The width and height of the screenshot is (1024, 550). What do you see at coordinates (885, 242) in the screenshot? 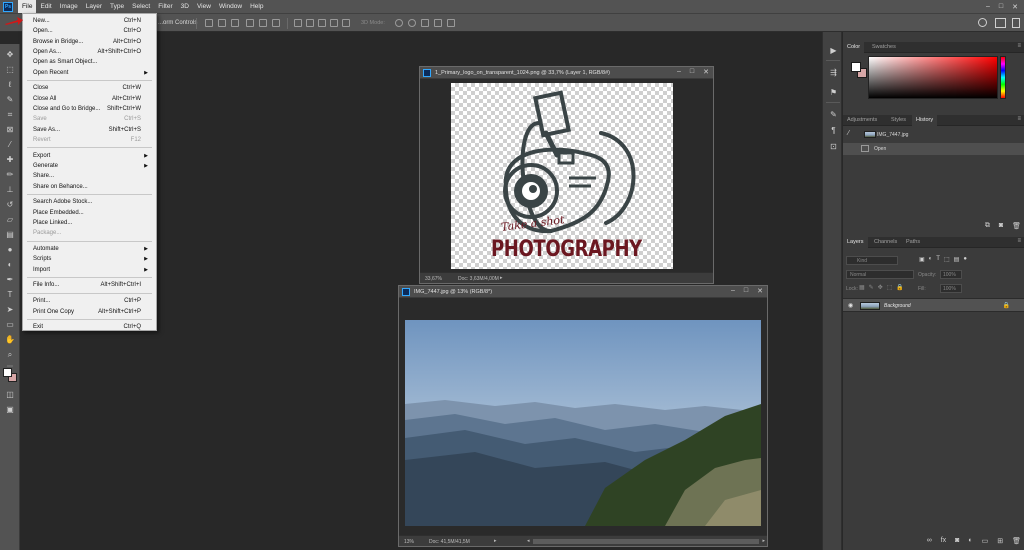
I see `tab-channels: Channels` at bounding box center [885, 242].